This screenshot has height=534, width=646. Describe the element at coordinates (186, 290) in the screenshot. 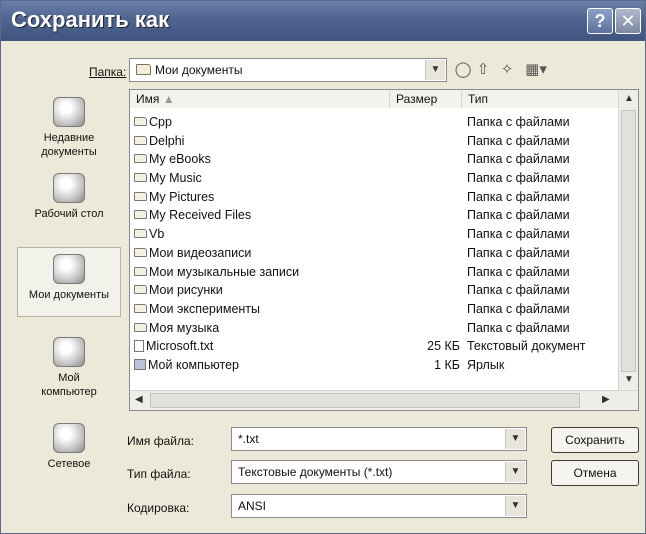

I see `file-name: Мои рисунки` at that location.